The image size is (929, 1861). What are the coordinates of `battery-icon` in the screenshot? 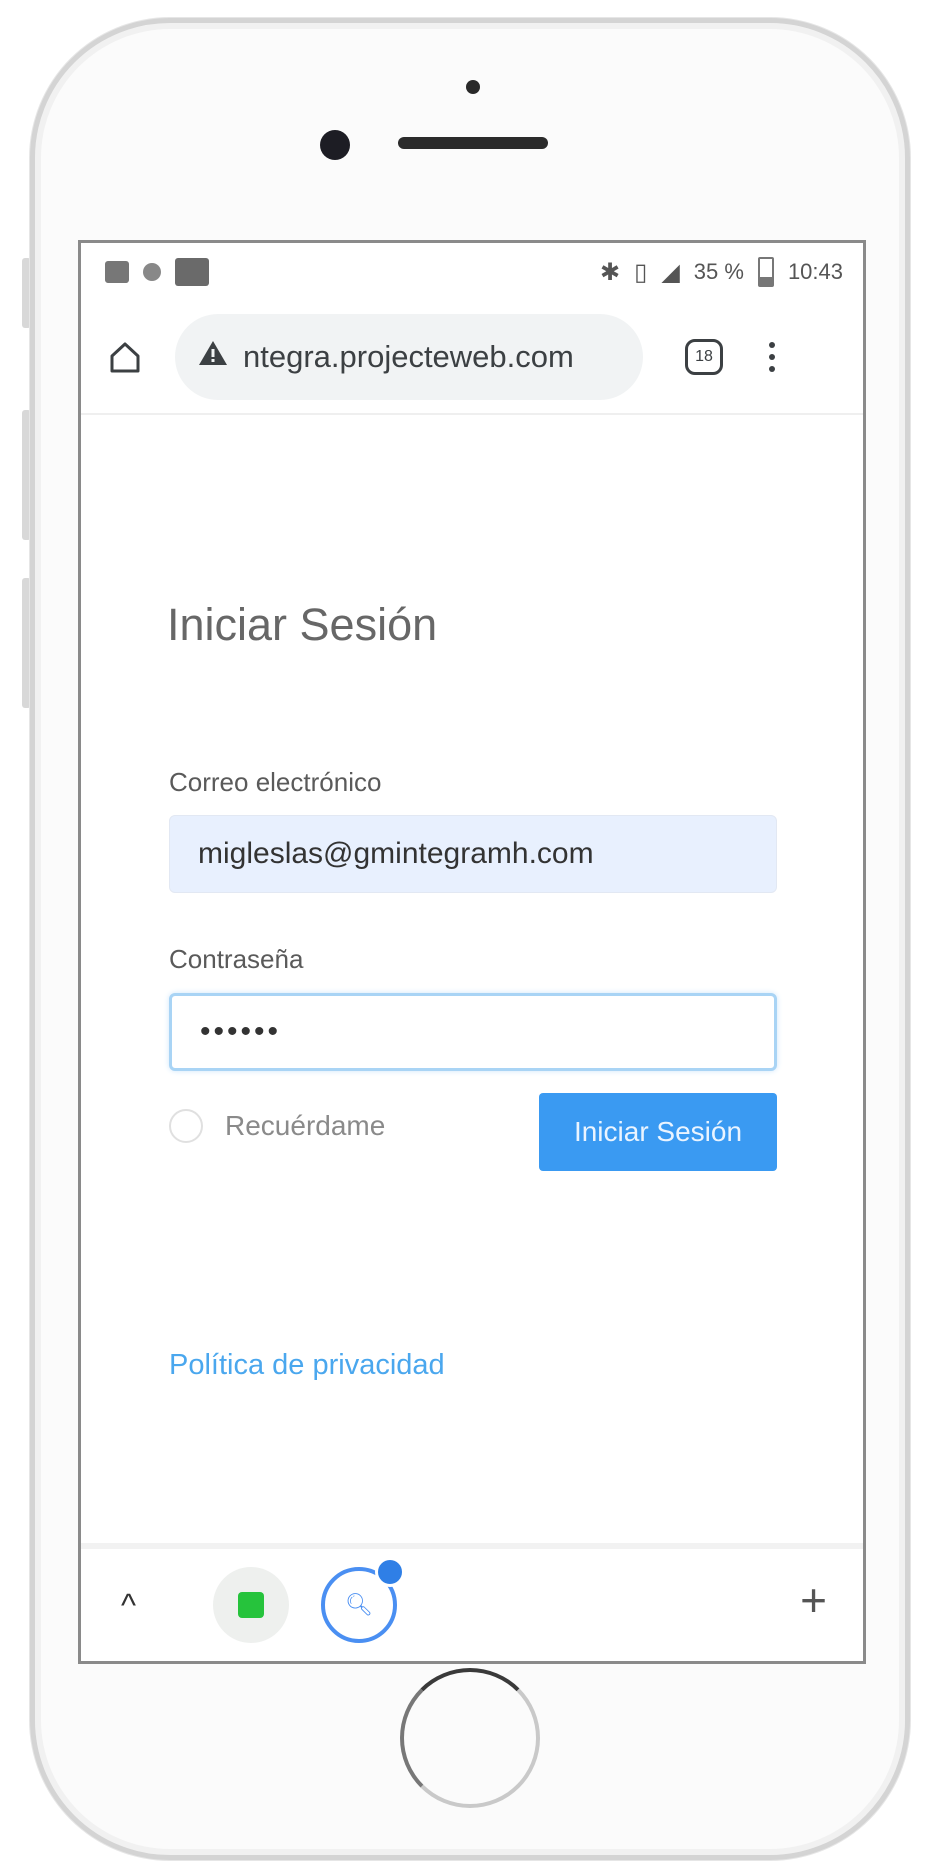 It's located at (765, 272).